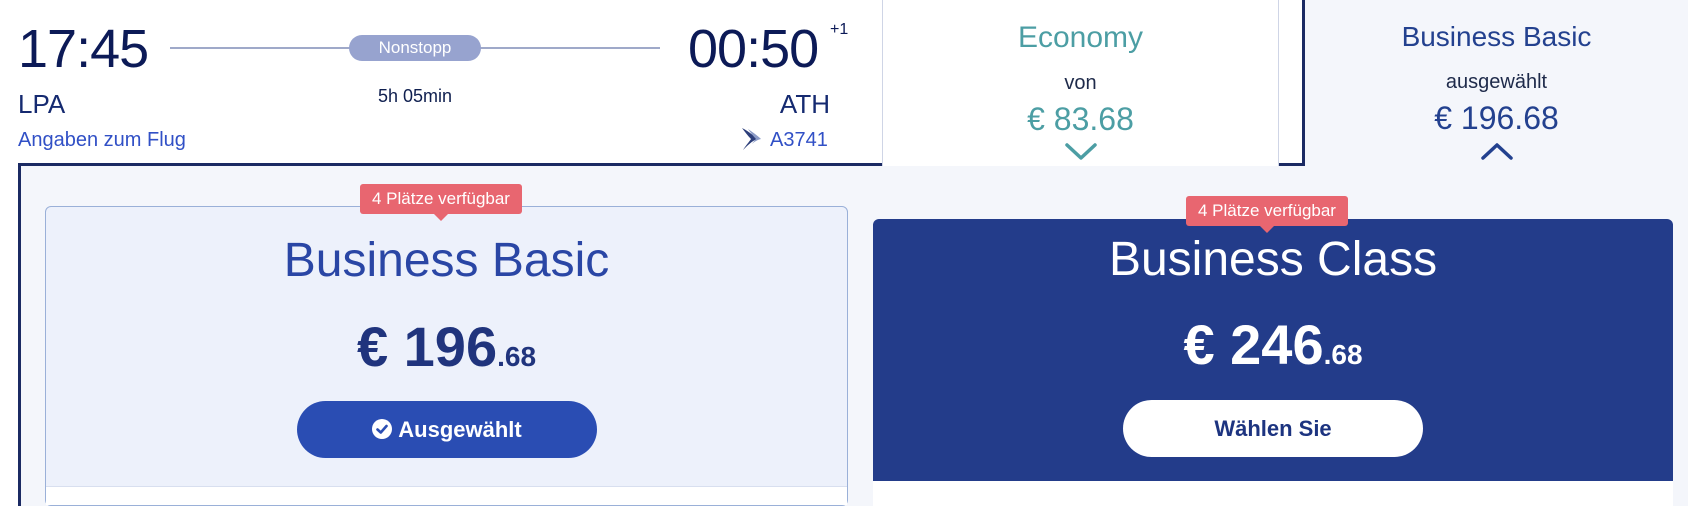  I want to click on check-circle-icon, so click(382, 429).